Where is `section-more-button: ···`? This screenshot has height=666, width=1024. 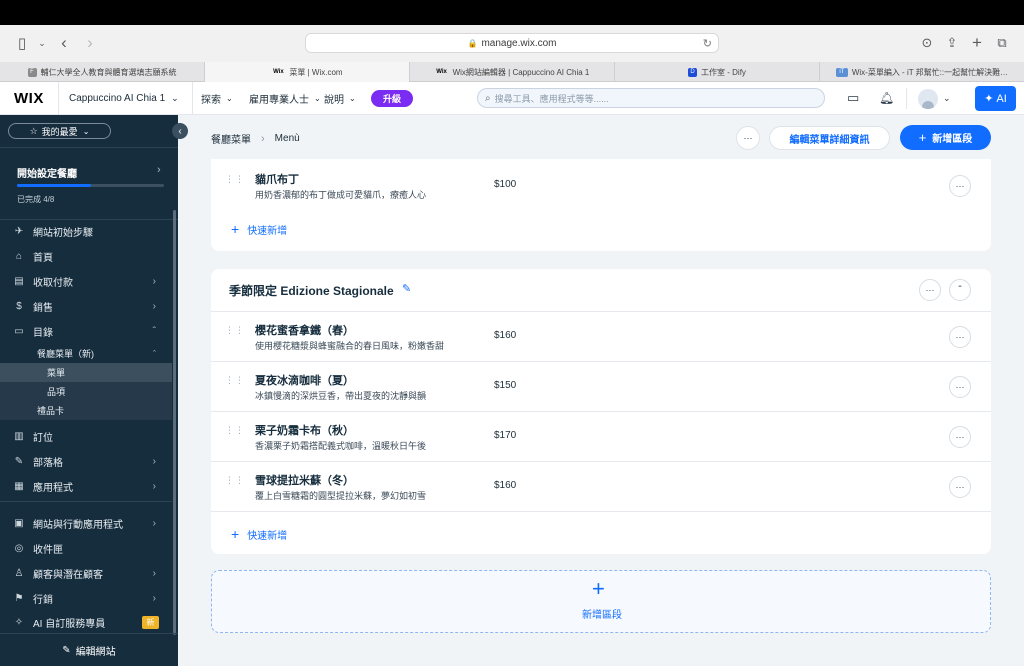
section-more-button: ··· is located at coordinates (930, 290).